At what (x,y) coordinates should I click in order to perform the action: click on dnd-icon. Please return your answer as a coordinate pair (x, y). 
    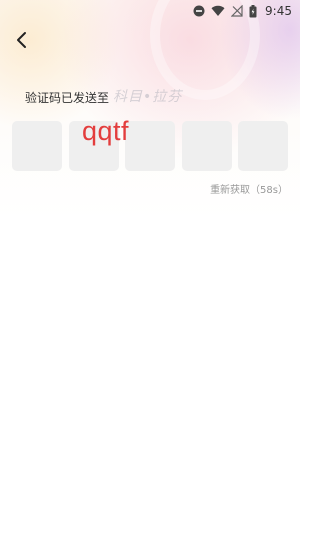
    Looking at the image, I should click on (199, 11).